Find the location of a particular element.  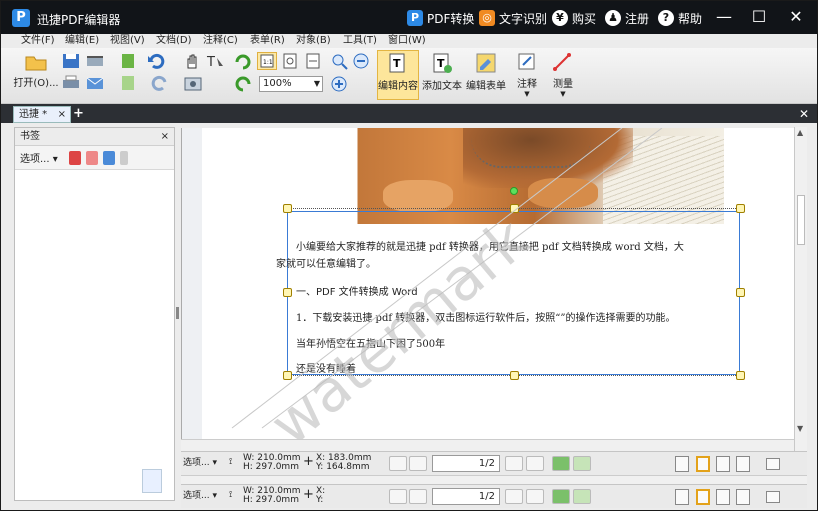

text-line-4: 还是没有睡着 is located at coordinates (326, 367).